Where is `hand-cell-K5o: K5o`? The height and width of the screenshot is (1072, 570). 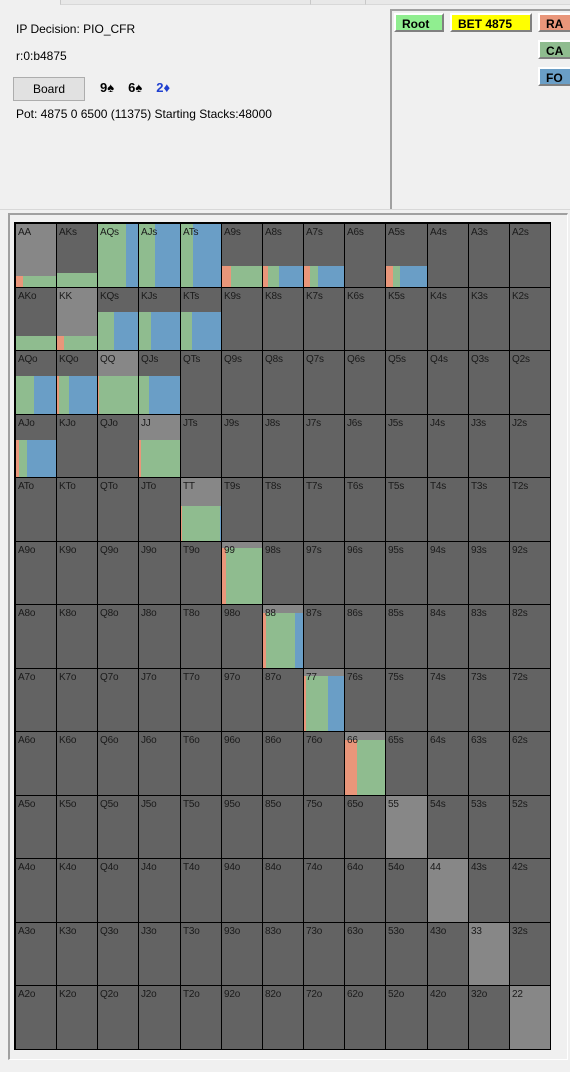
hand-cell-K5o: K5o is located at coordinates (77, 827).